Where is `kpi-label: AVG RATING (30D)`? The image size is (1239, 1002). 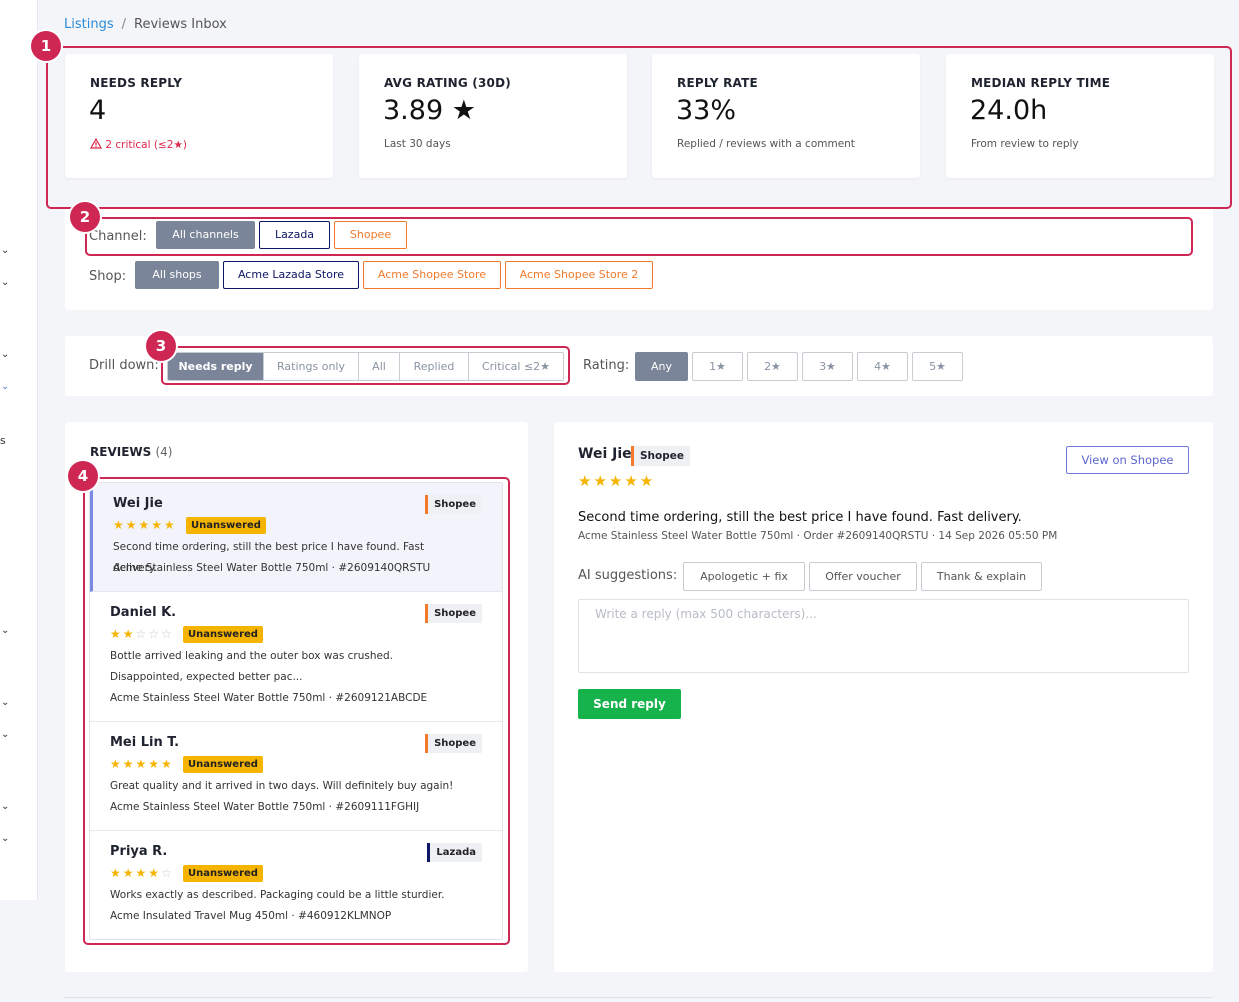
kpi-label: AVG RATING (30D) is located at coordinates (447, 83).